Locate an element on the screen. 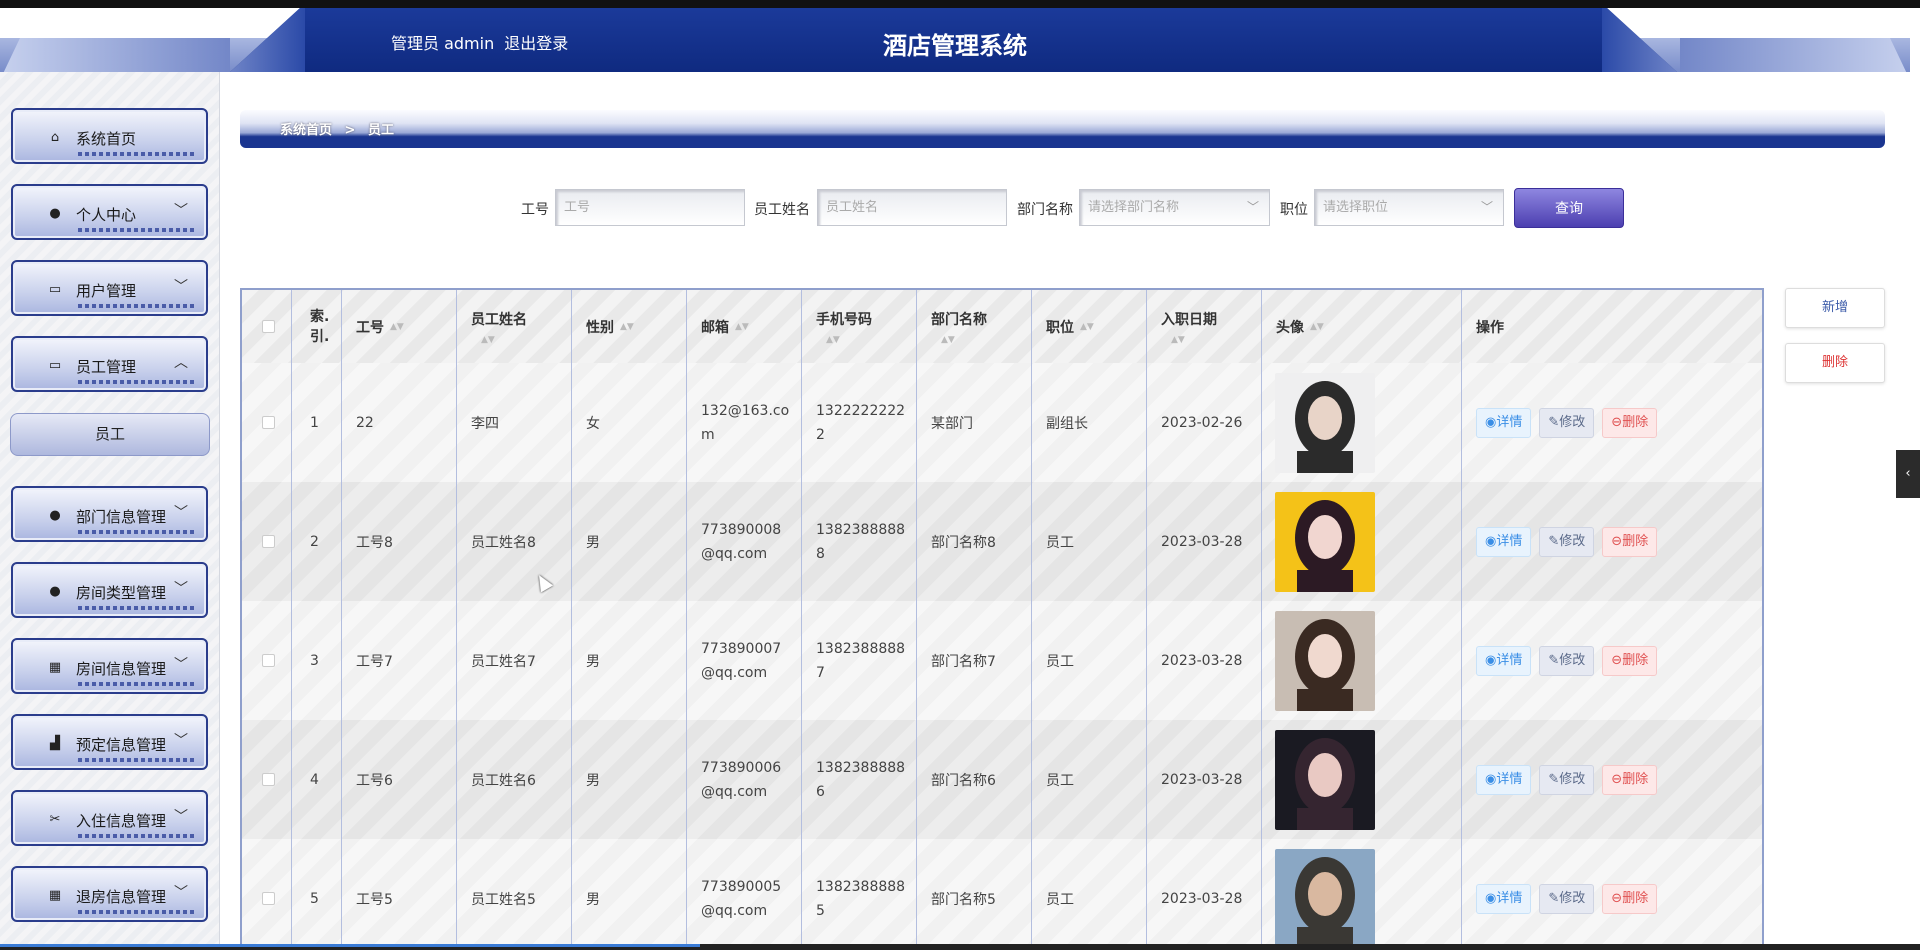 The height and width of the screenshot is (950, 1920). add-button: 新增 is located at coordinates (1835, 308).